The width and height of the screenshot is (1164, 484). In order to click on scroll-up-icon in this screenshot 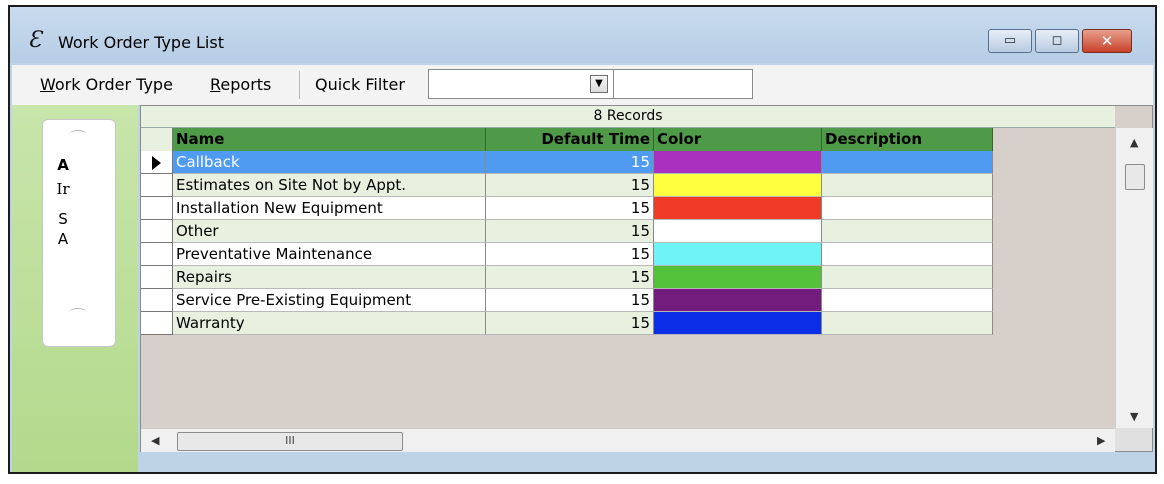, I will do `click(78, 134)`.